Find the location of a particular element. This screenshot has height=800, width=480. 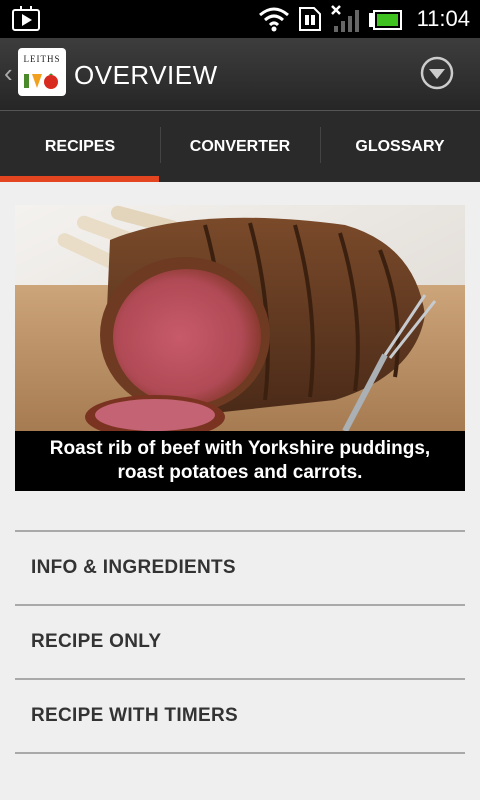

sim-icon is located at coordinates (310, 19).